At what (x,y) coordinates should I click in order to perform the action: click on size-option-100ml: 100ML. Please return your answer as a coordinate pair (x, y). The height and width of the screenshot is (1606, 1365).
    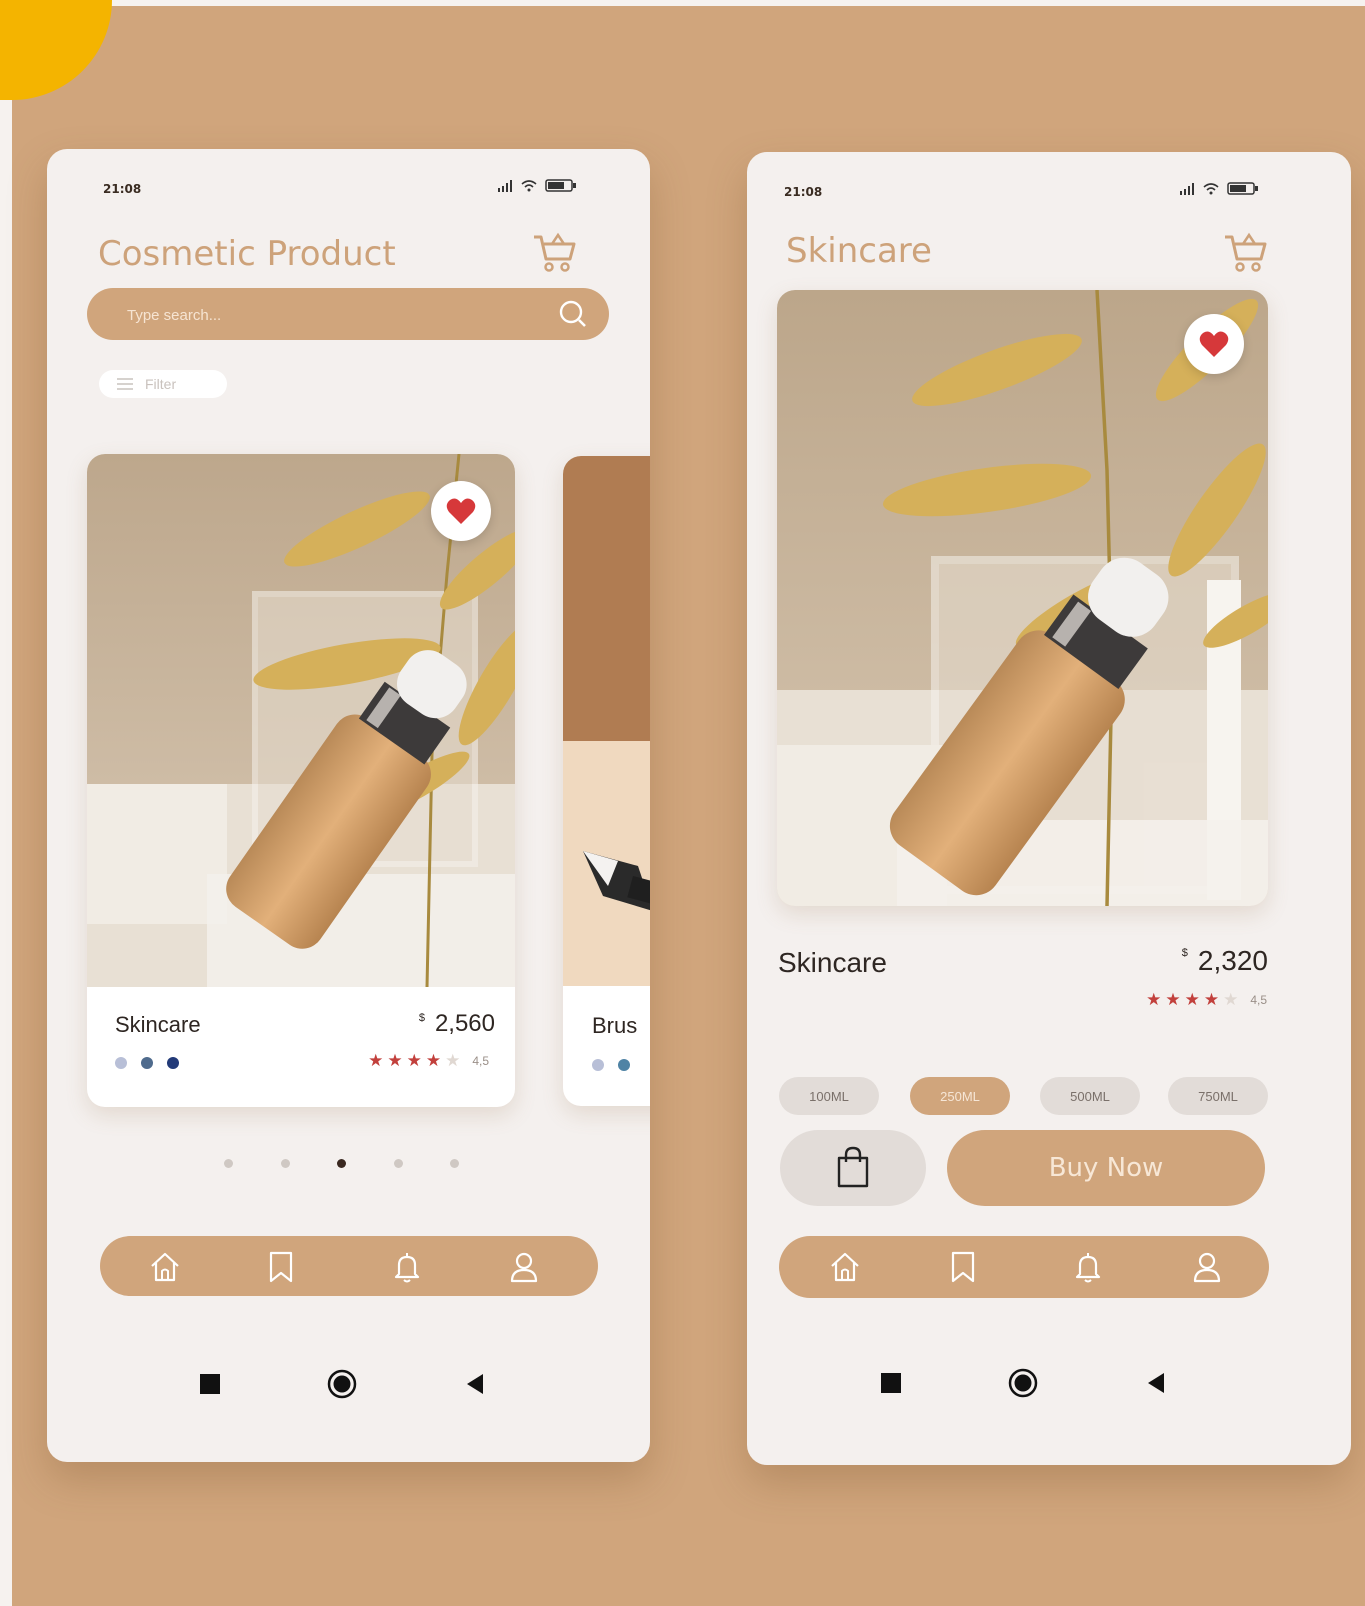
    Looking at the image, I should click on (829, 1096).